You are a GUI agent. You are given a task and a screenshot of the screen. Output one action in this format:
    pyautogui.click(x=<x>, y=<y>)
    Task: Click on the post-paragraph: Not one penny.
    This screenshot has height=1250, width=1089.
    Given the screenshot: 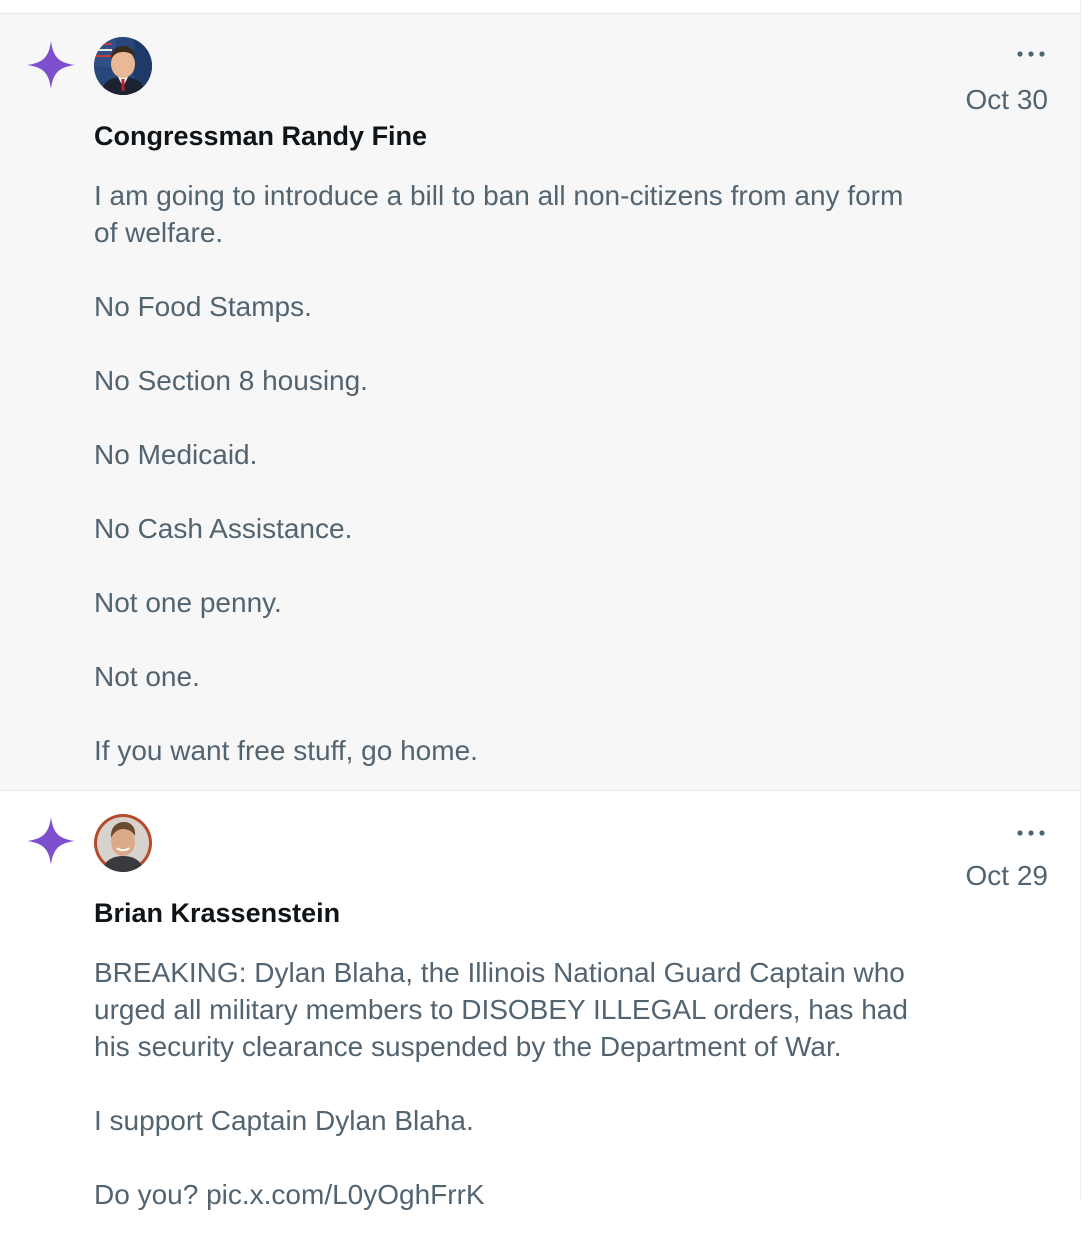 What is the action you would take?
    pyautogui.click(x=188, y=602)
    